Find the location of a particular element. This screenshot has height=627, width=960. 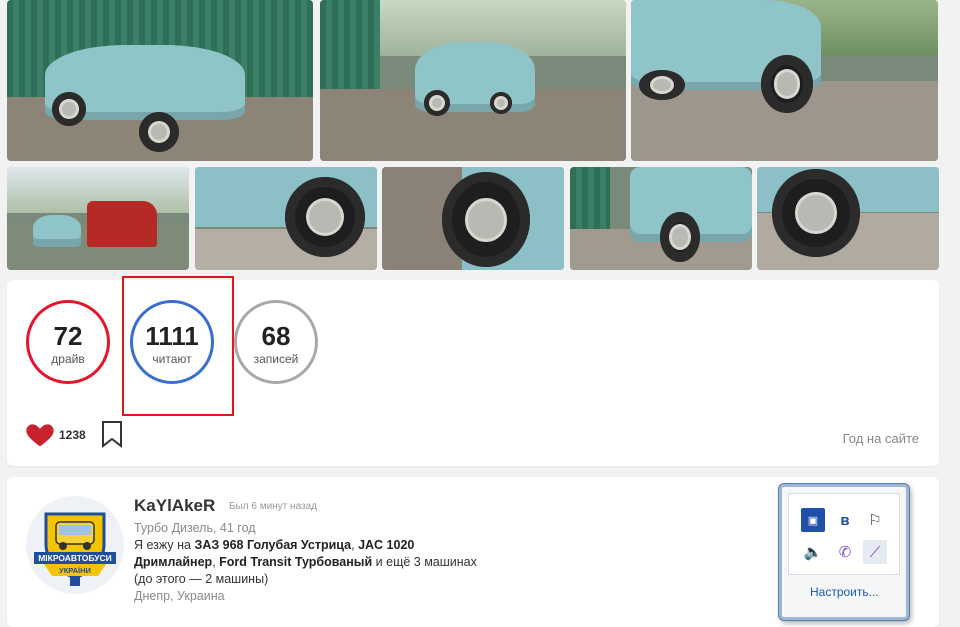

bluetooth-icon: ʙ is located at coordinates (845, 520).